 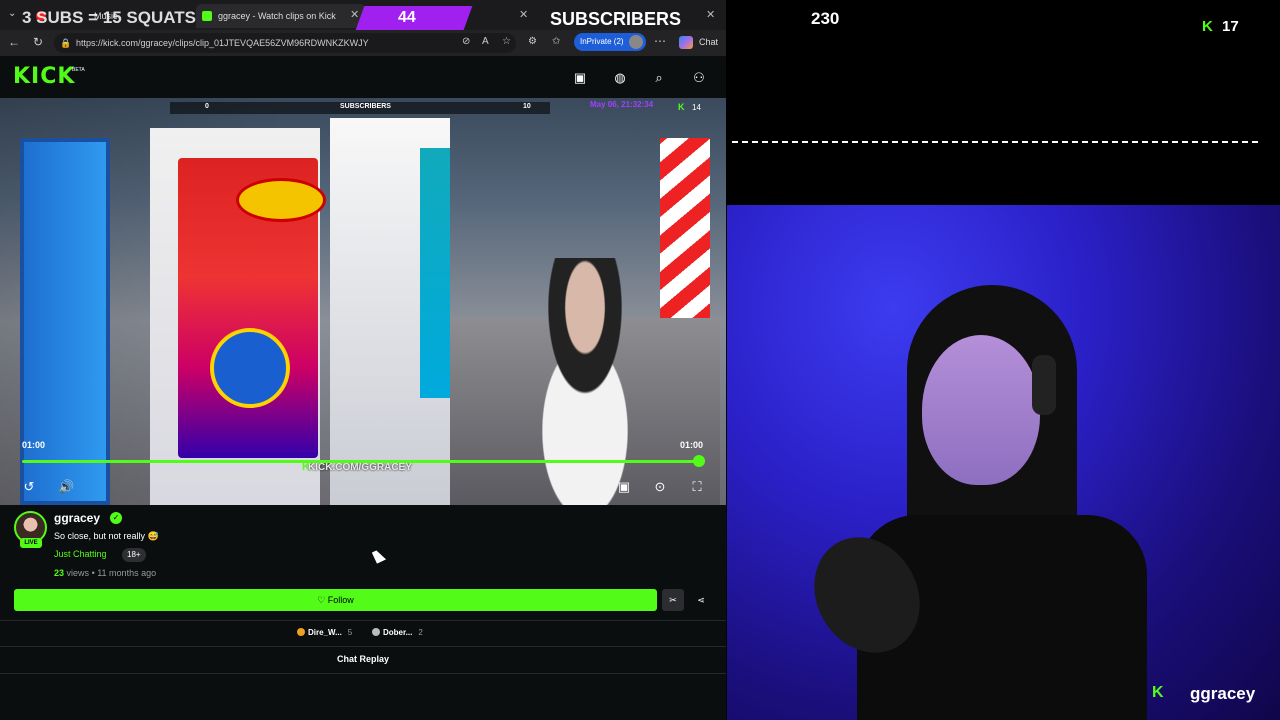 What do you see at coordinates (1223, 693) in the screenshot?
I see `cam-name: ggracey` at bounding box center [1223, 693].